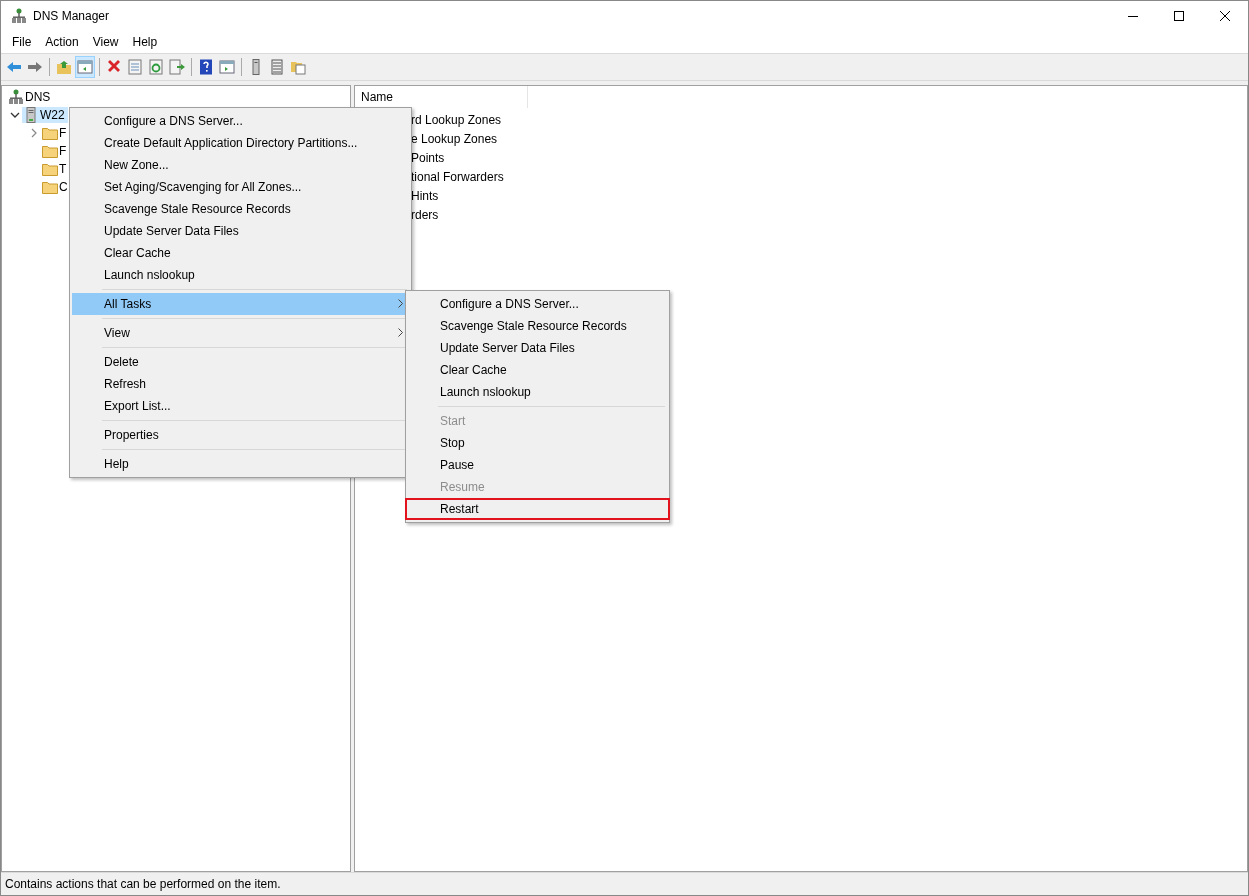 Image resolution: width=1249 pixels, height=896 pixels. Describe the element at coordinates (65, 187) in the screenshot. I see `tree-item: C` at that location.